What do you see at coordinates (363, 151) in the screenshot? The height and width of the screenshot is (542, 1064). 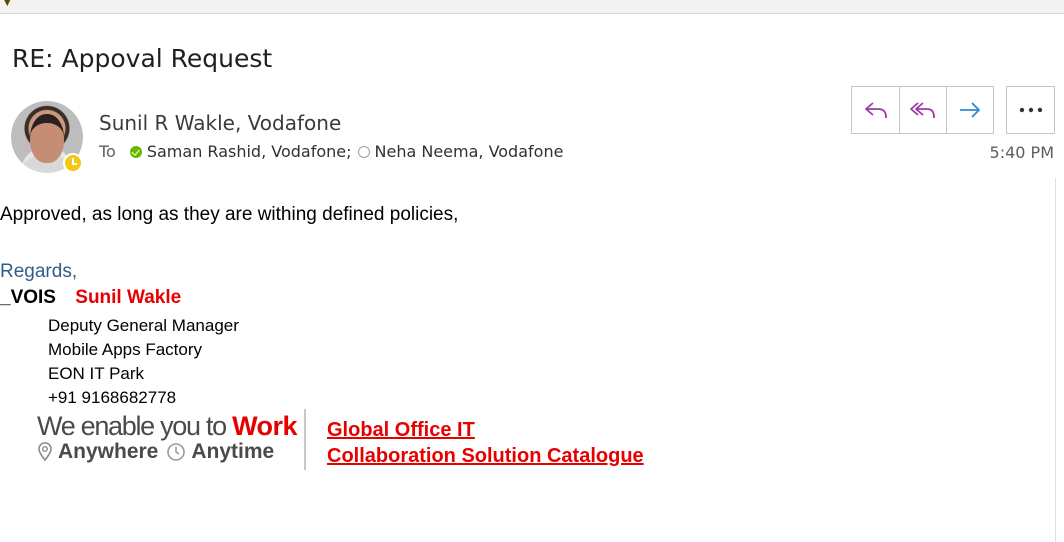 I see `offline-status-icon` at bounding box center [363, 151].